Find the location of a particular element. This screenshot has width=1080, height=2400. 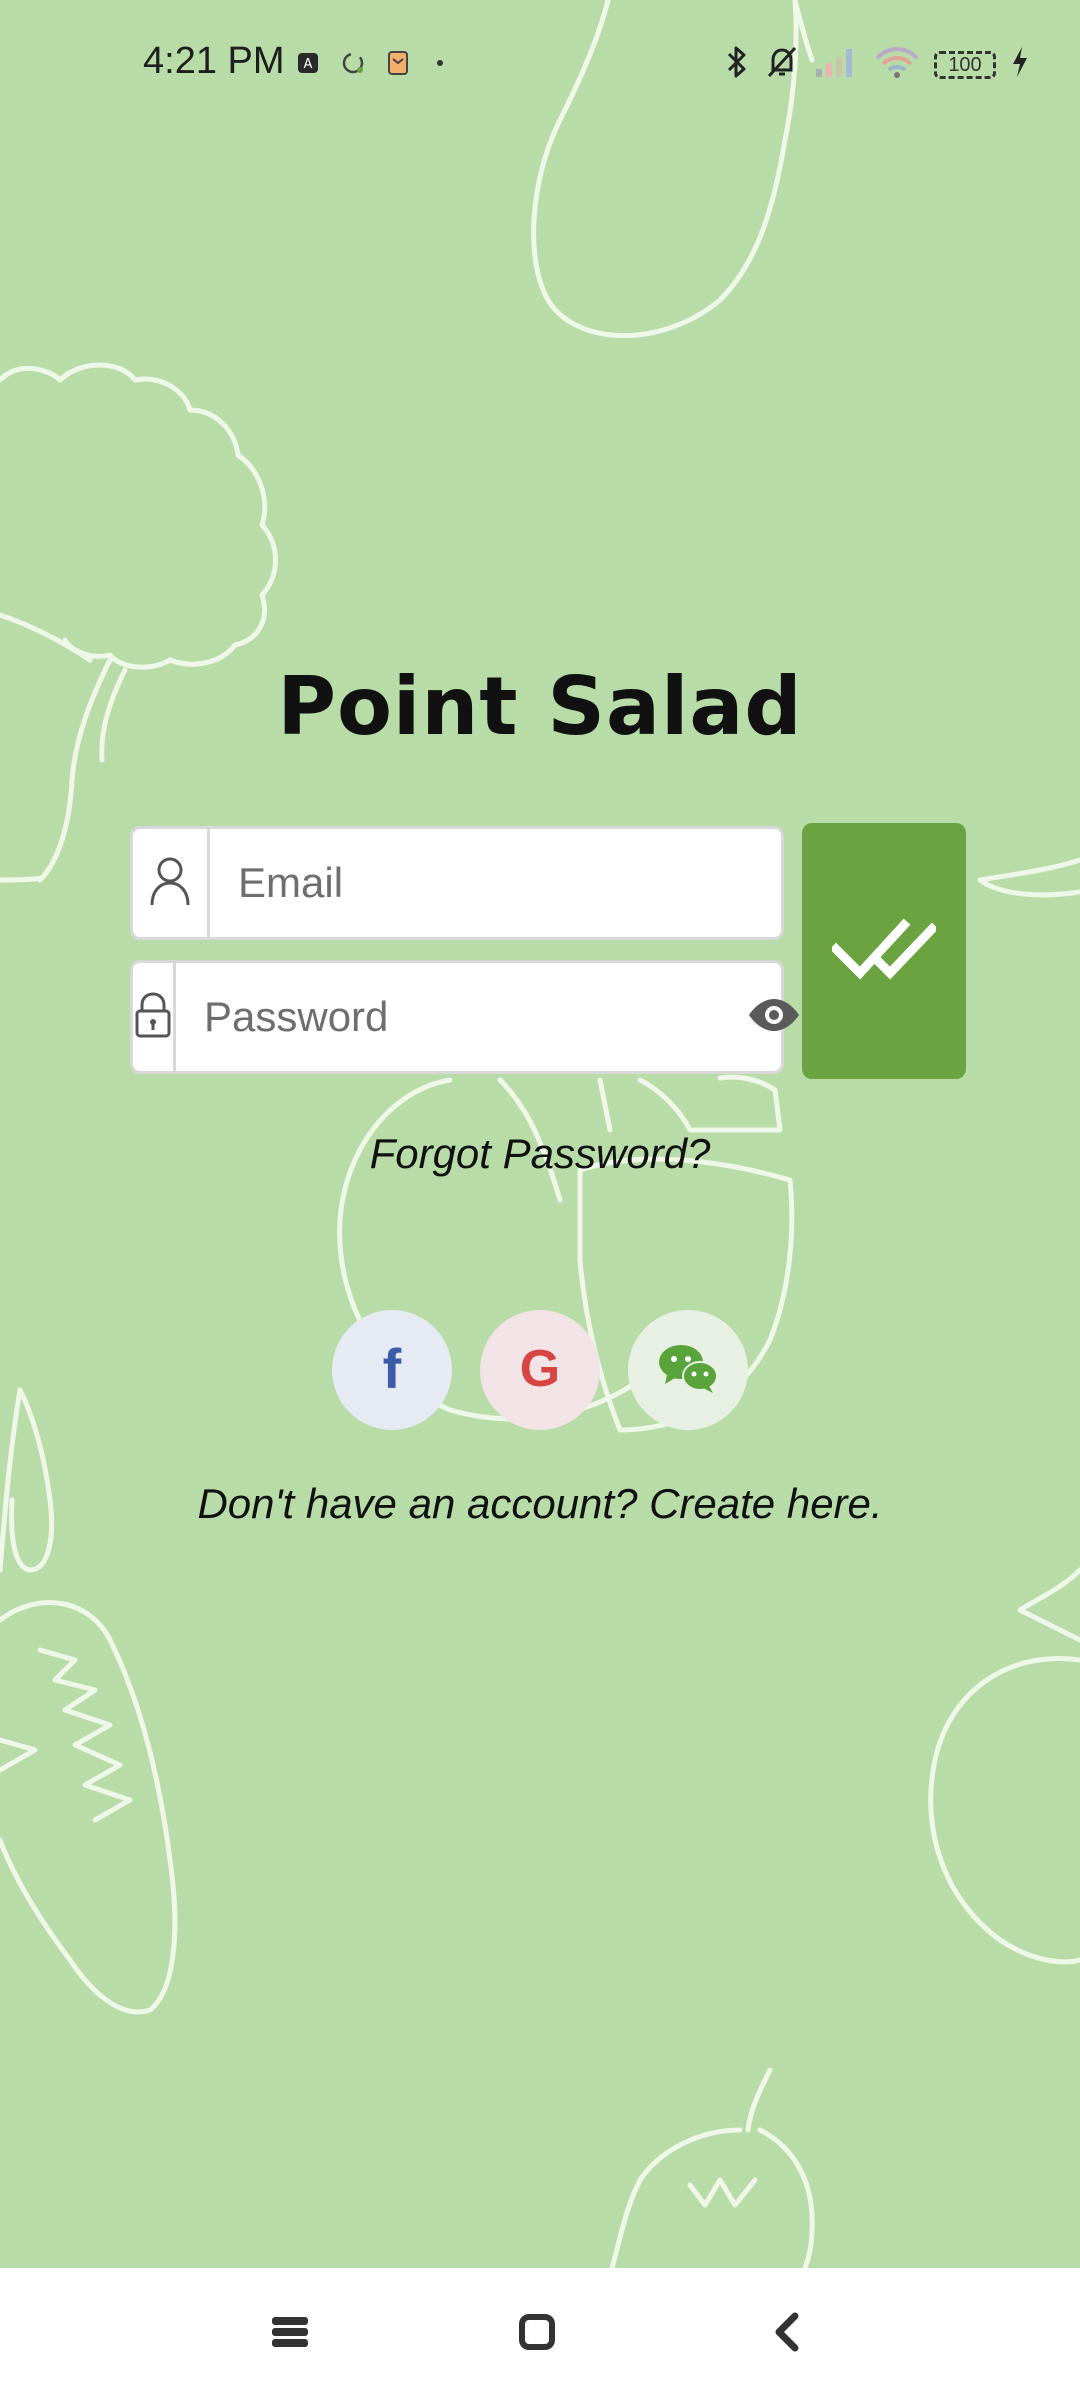

password-input is located at coordinates (461, 1017).